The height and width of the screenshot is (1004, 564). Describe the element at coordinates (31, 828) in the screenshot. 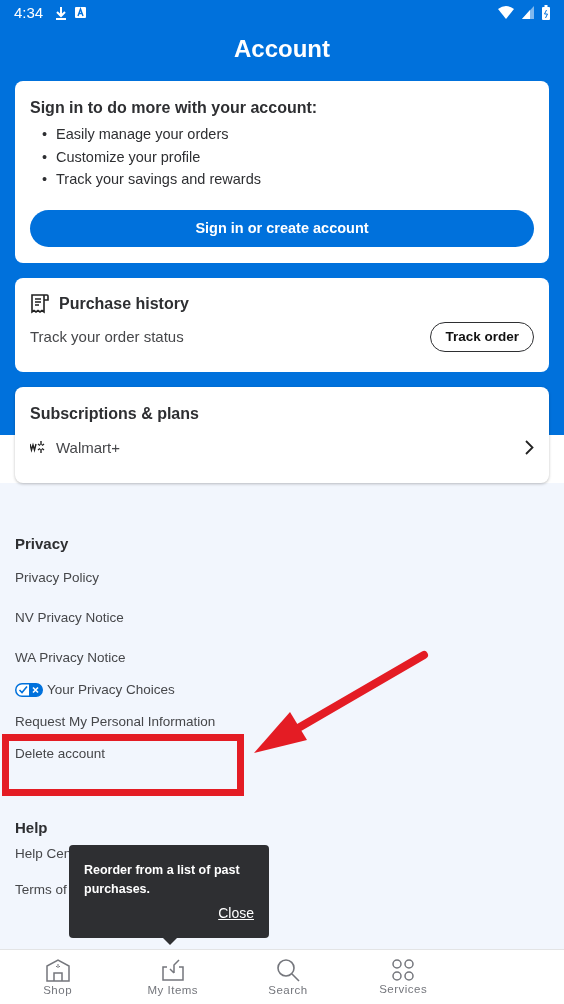

I see `section-heading: Help` at that location.